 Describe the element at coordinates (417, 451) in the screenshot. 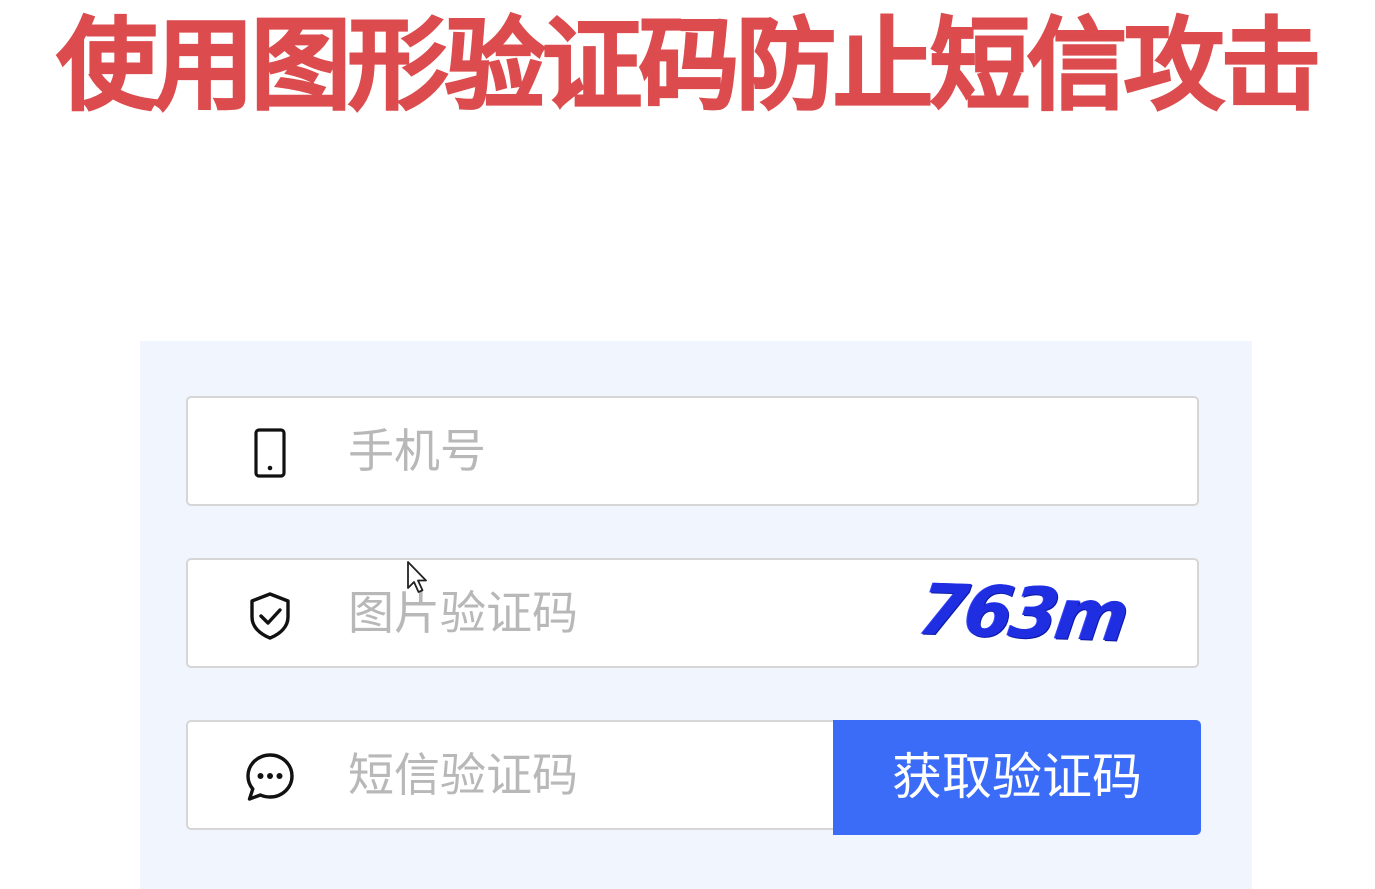

I see `phone-placeholder: 手机号` at that location.